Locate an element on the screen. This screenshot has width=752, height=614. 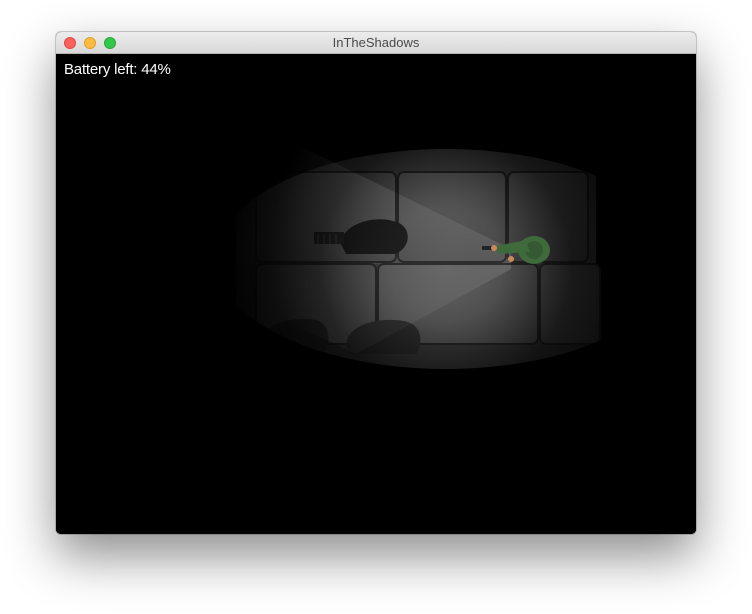
stone-block is located at coordinates (570, 304).